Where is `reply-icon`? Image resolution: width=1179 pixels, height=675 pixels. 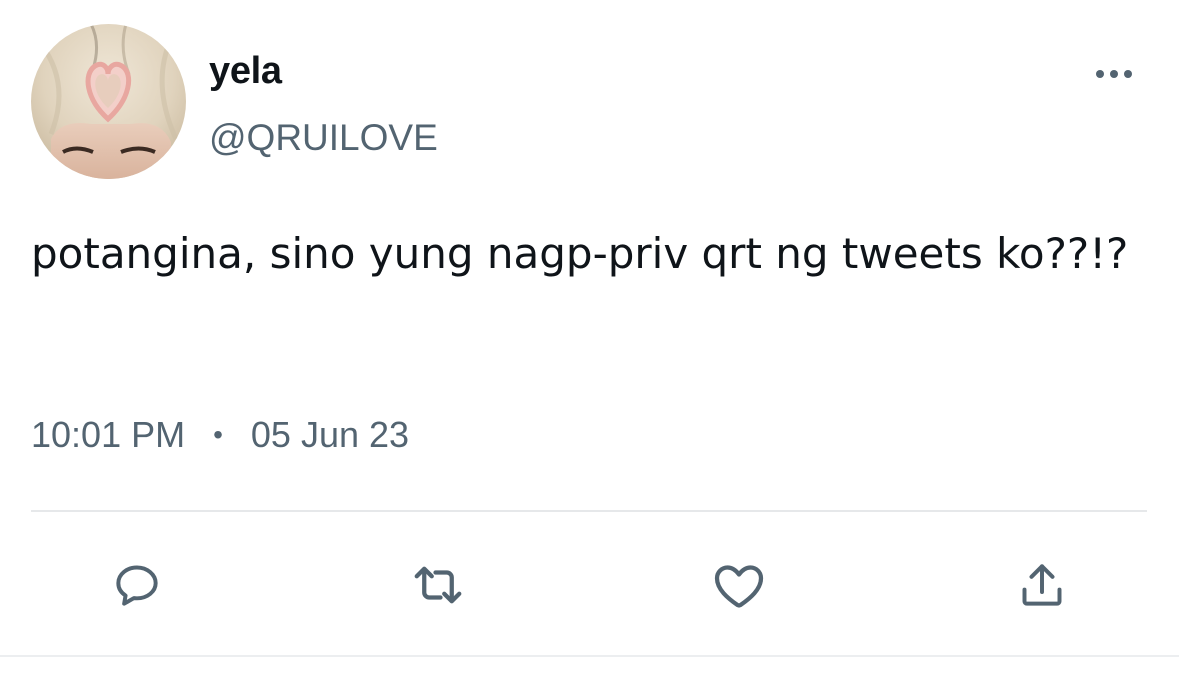
reply-icon is located at coordinates (137, 585).